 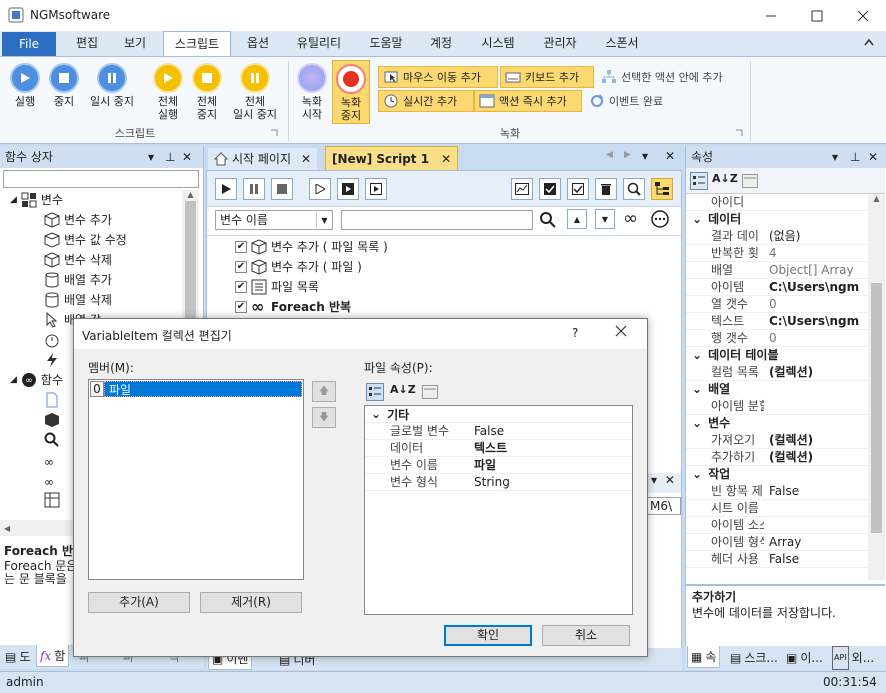 What do you see at coordinates (777, 202) in the screenshot?
I see `prop-row: 아이디` at bounding box center [777, 202].